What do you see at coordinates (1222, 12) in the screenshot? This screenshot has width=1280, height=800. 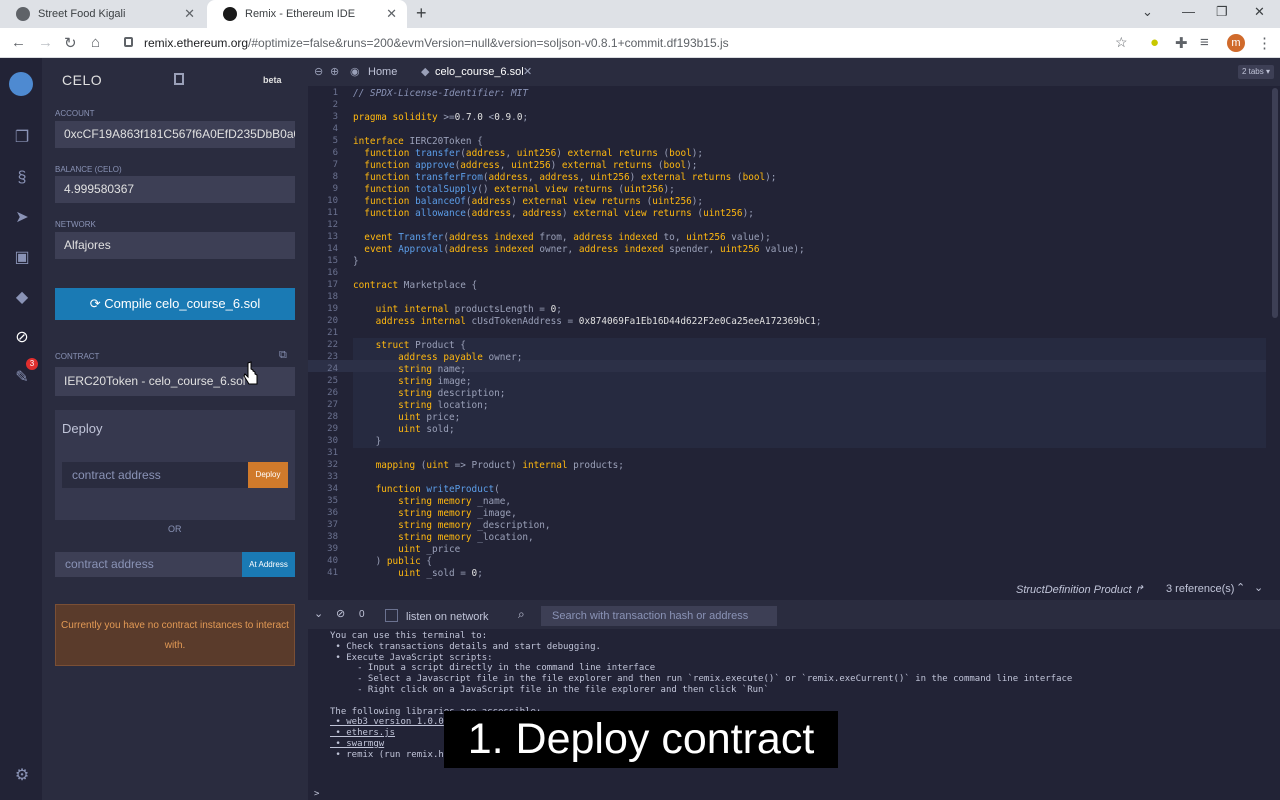 I see `maximize-icon: ❐` at bounding box center [1222, 12].